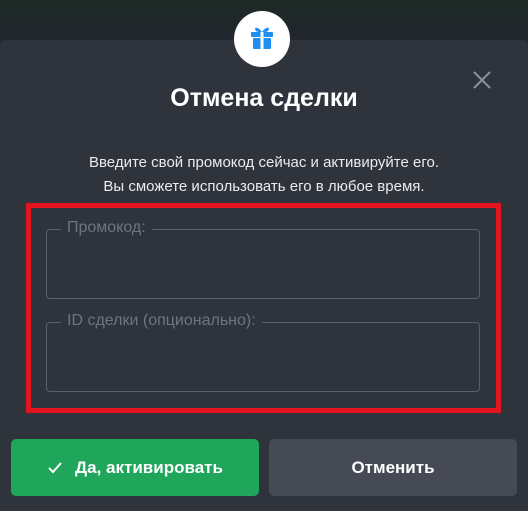 The image size is (528, 511). Describe the element at coordinates (55, 468) in the screenshot. I see `check-icon` at that location.